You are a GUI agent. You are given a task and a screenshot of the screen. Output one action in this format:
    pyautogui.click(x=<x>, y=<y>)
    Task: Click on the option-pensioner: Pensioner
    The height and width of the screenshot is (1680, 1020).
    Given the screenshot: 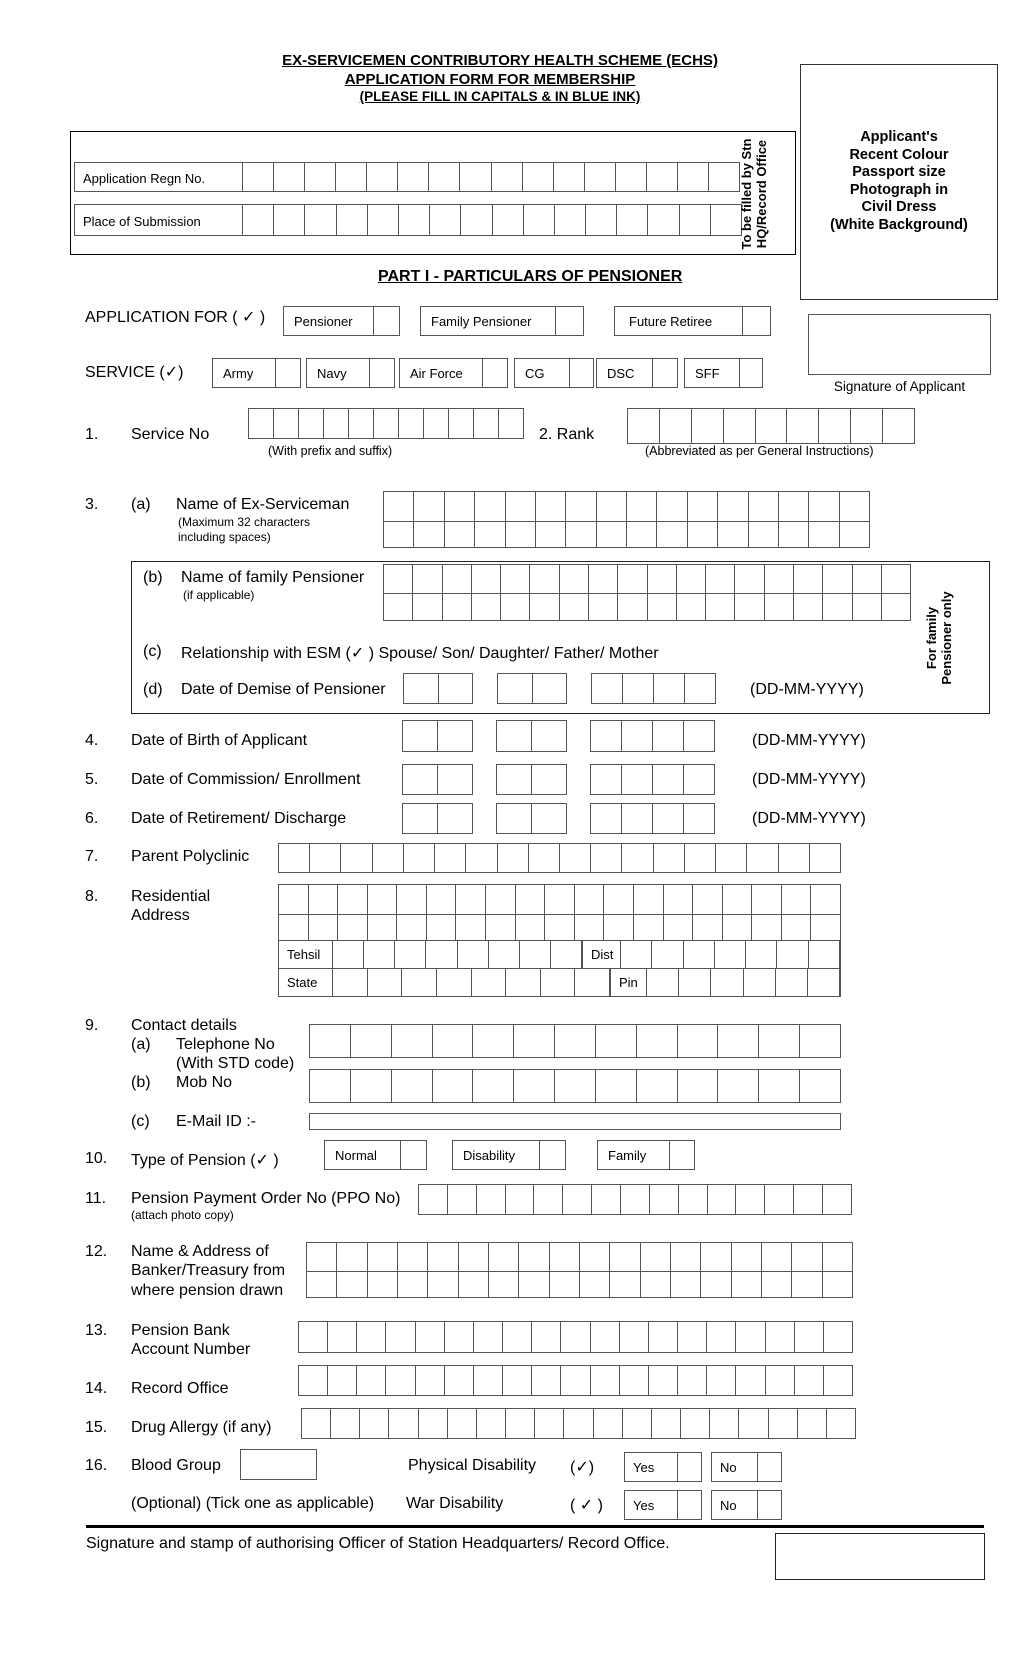 What is the action you would take?
    pyautogui.click(x=341, y=321)
    